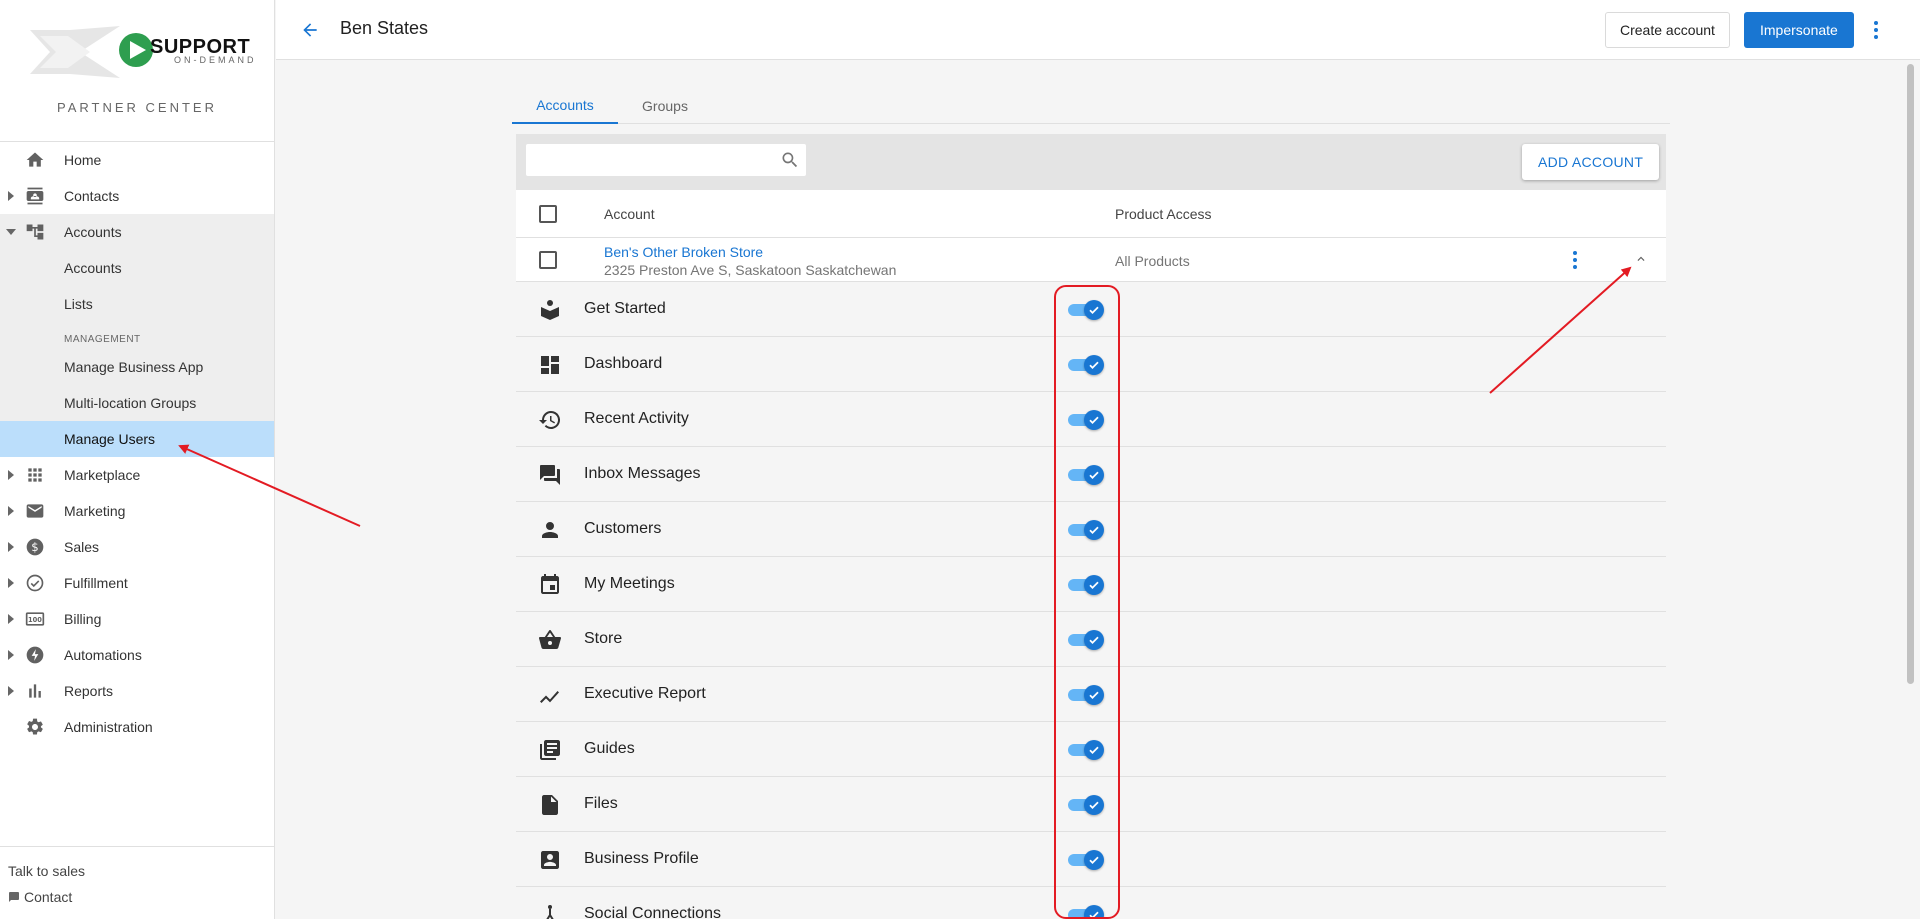  Describe the element at coordinates (96, 583) in the screenshot. I see `nav-fulfillment-label: Fulfillment` at that location.